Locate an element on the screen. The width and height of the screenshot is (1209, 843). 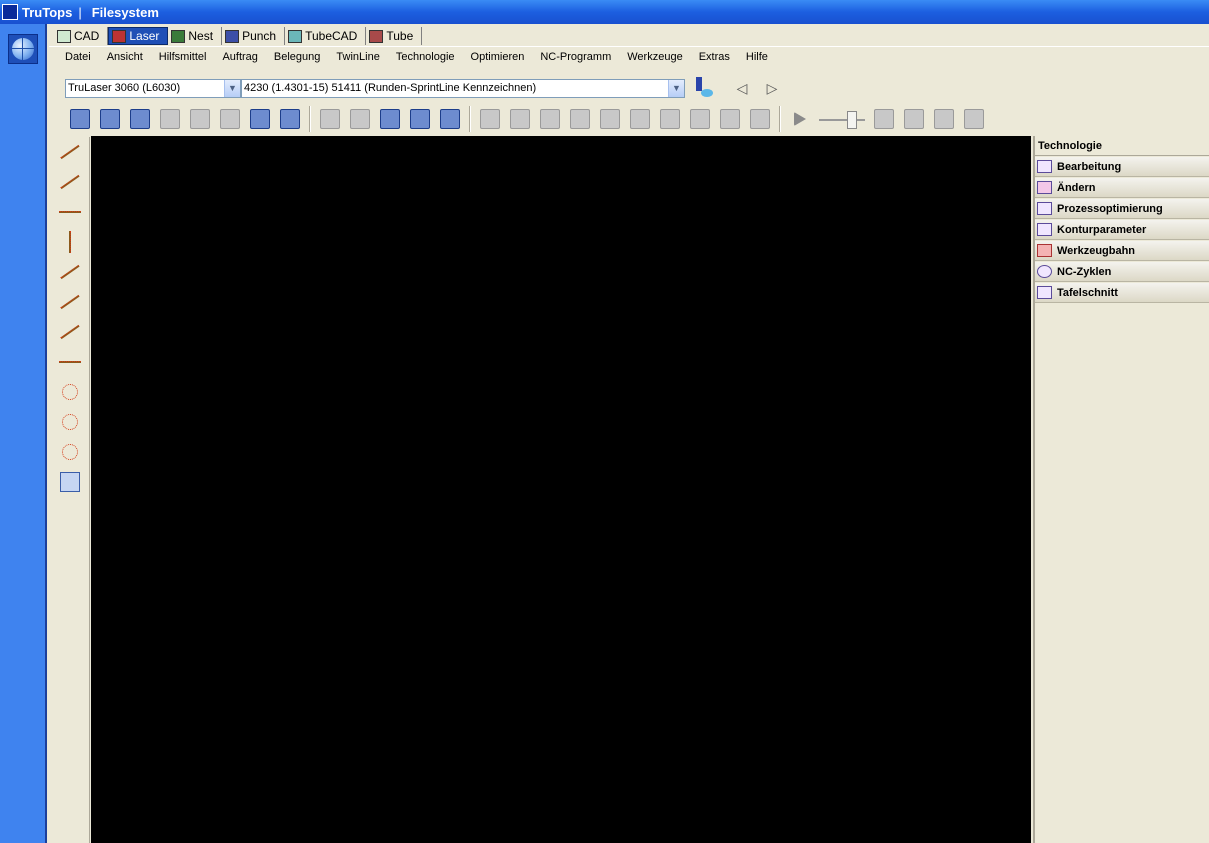
menu-hilfe: Hilfe is located at coordinates (757, 57).